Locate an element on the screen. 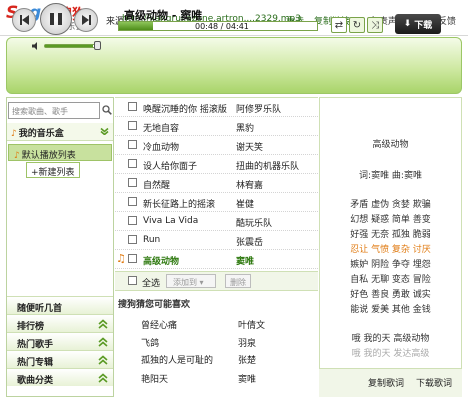 The width and height of the screenshot is (468, 405). song-row: 自然醒 林宥嘉 is located at coordinates (216, 183).